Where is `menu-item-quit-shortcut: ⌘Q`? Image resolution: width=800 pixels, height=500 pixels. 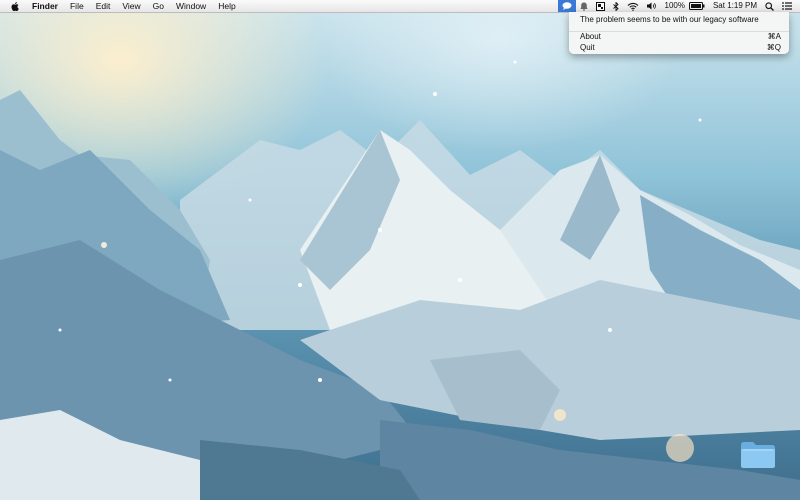 menu-item-quit-shortcut: ⌘Q is located at coordinates (773, 47).